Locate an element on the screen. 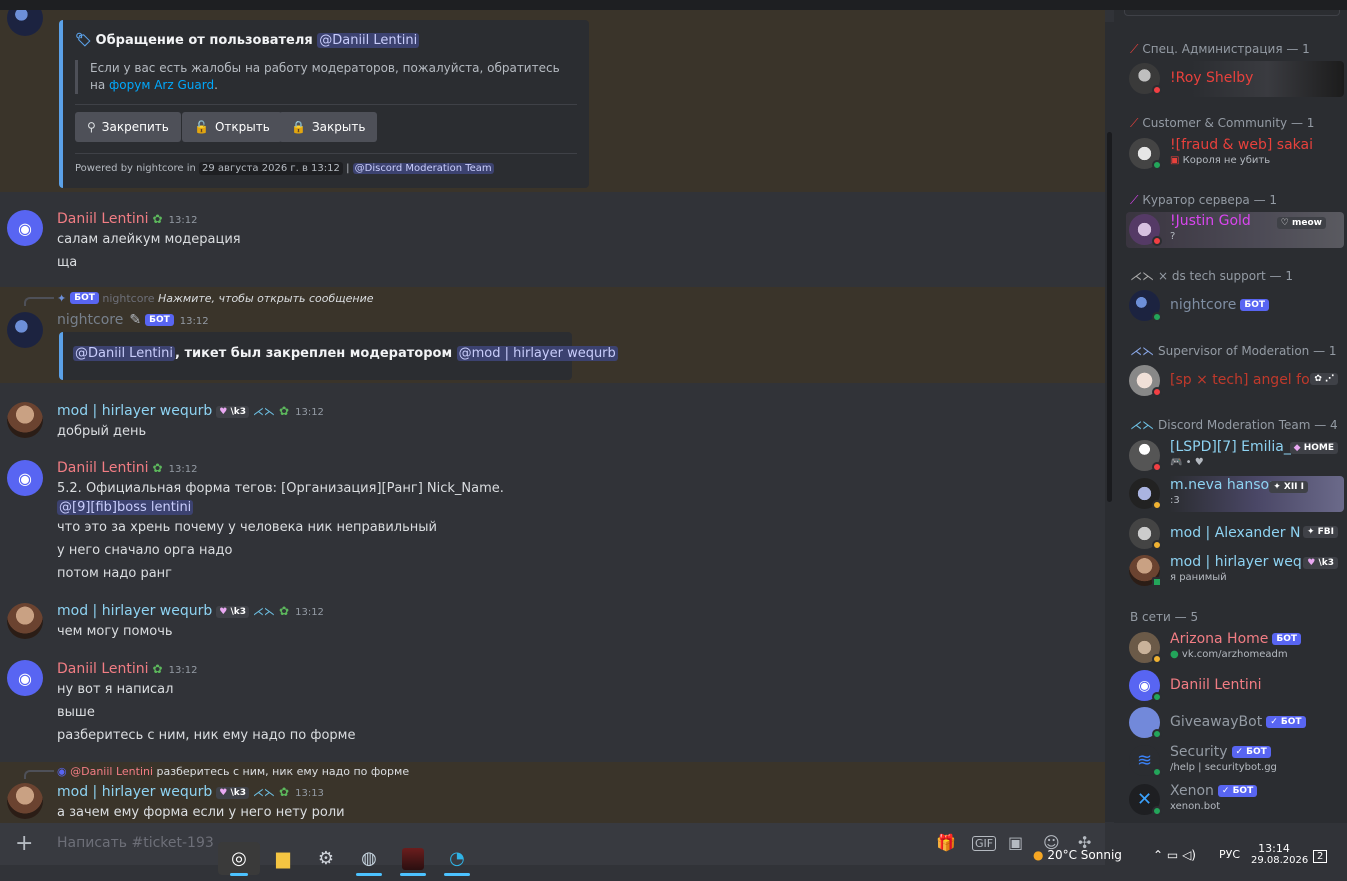 The image size is (1347, 881). window-top-bar is located at coordinates (673, 5).